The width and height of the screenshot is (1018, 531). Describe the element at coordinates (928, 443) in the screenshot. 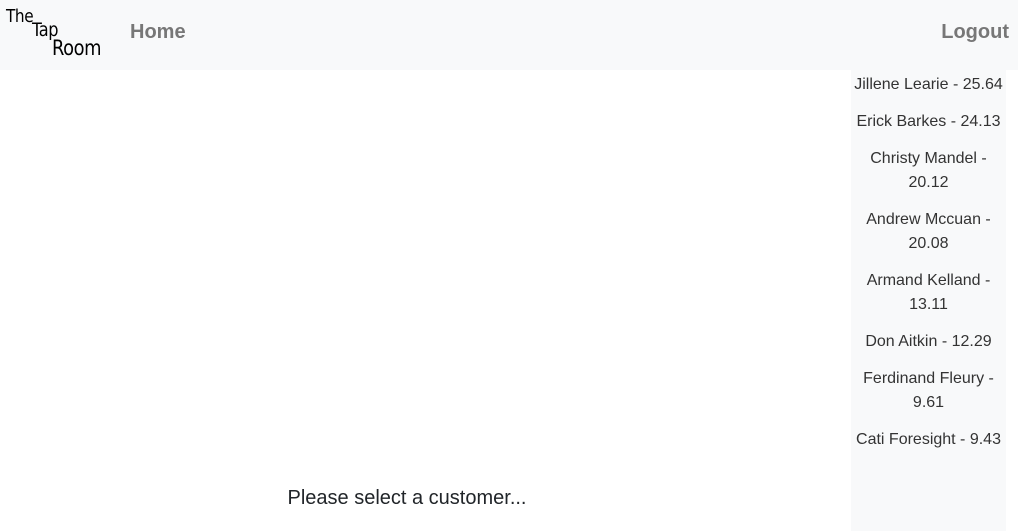

I see `customer-item: Cati Foresight - 9.43` at that location.